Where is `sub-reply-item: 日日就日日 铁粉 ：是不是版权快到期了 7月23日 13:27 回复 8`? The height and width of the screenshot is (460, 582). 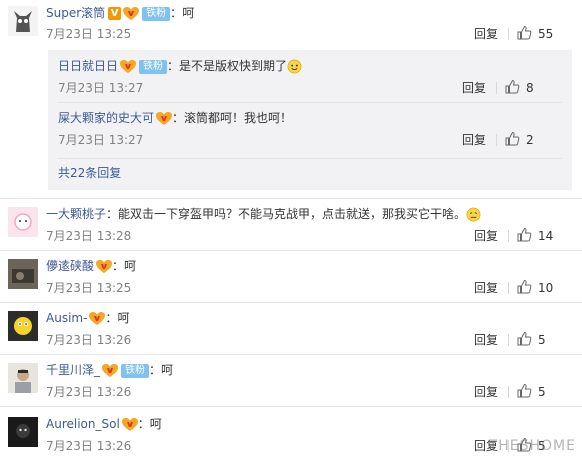 sub-reply-item: 日日就日日 铁粉 ：是不是版权快到期了 7月23日 13:27 回复 8 is located at coordinates (310, 75).